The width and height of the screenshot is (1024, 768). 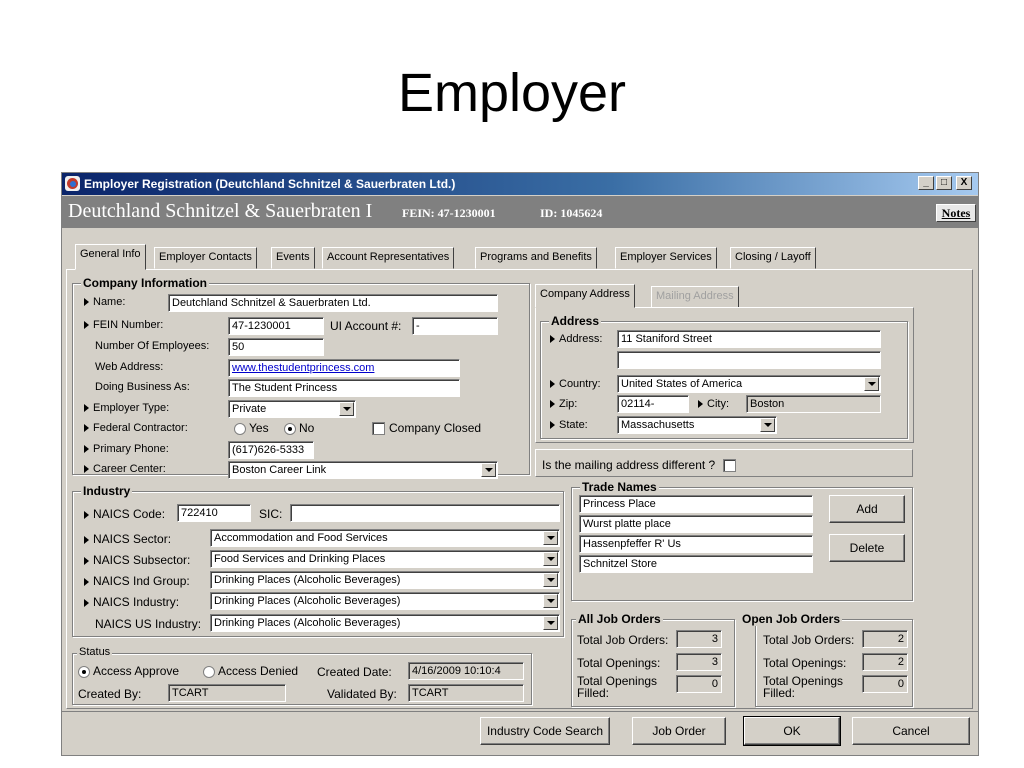 What do you see at coordinates (299, 428) in the screenshot?
I see `federal-no-radio: No` at bounding box center [299, 428].